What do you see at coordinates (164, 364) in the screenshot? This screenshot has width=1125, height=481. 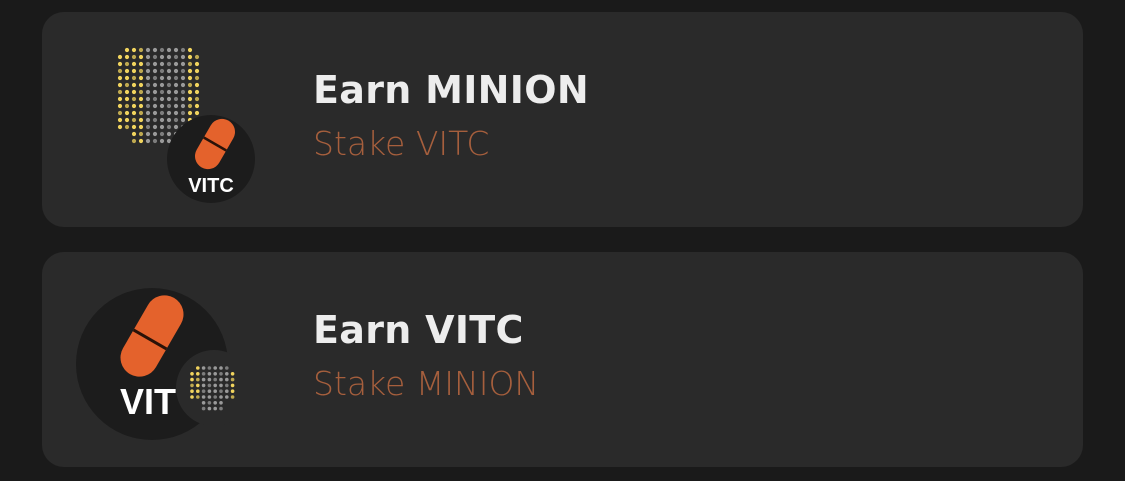 I see `vitc-minion-pair-icon: VIT` at bounding box center [164, 364].